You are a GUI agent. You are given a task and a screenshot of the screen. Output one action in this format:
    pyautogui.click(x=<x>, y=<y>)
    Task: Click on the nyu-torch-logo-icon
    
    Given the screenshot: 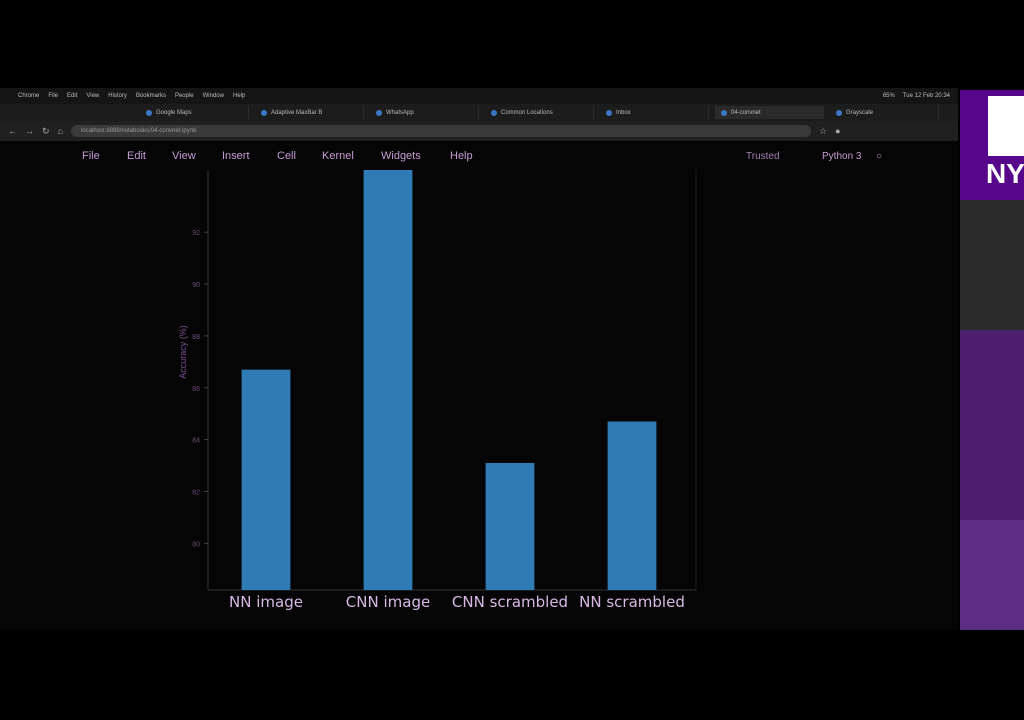 What is the action you would take?
    pyautogui.click(x=1006, y=126)
    